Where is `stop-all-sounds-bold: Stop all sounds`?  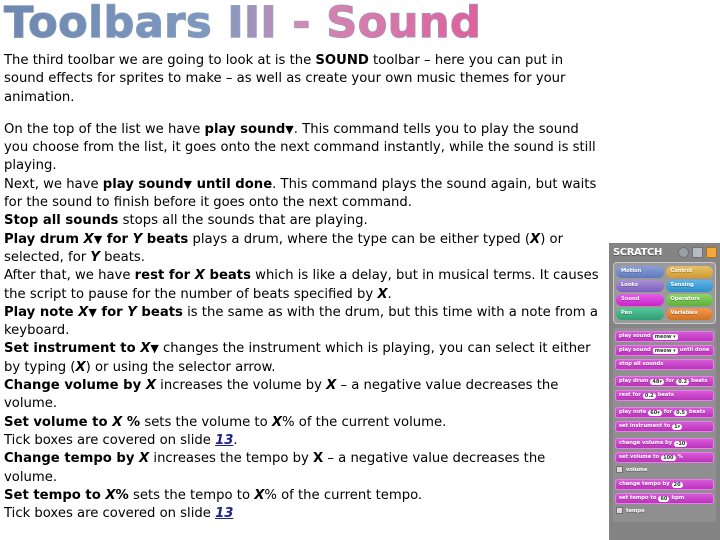
stop-all-sounds-bold: Stop all sounds is located at coordinates (61, 221).